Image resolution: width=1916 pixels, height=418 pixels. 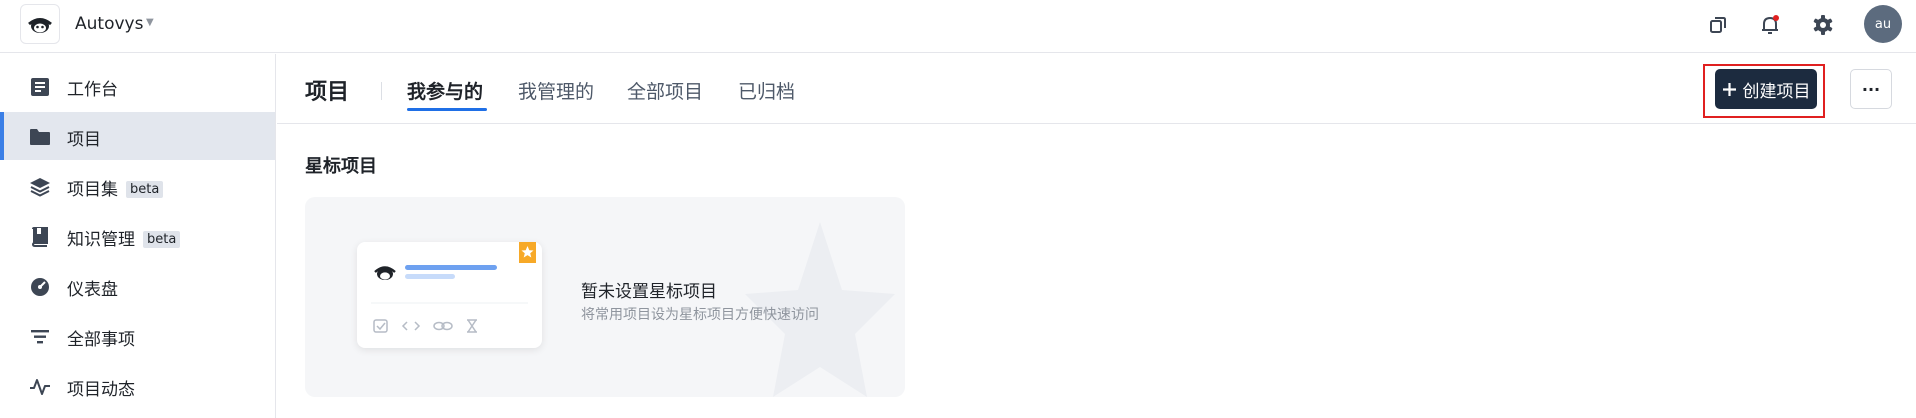 I want to click on sidebar-item-projects: 项目, so click(x=137, y=136).